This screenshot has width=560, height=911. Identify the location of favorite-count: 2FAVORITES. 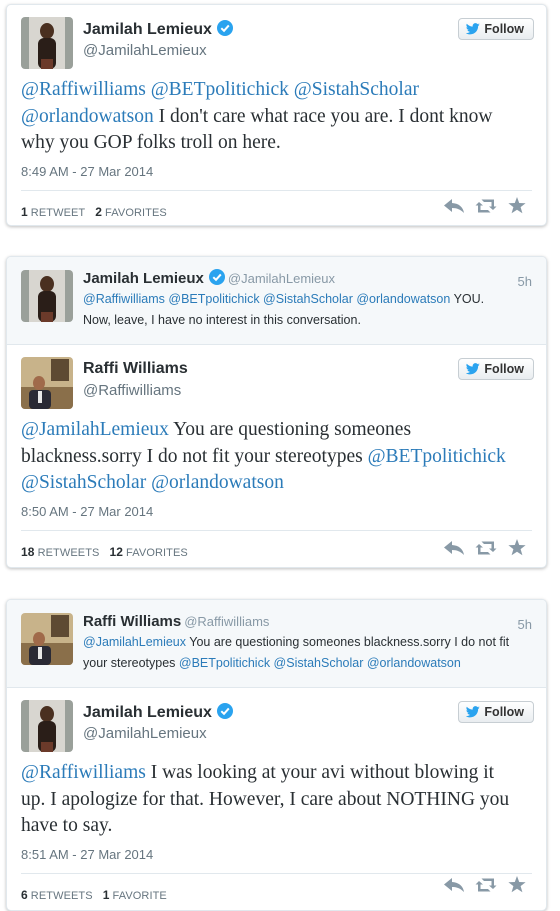
(131, 212).